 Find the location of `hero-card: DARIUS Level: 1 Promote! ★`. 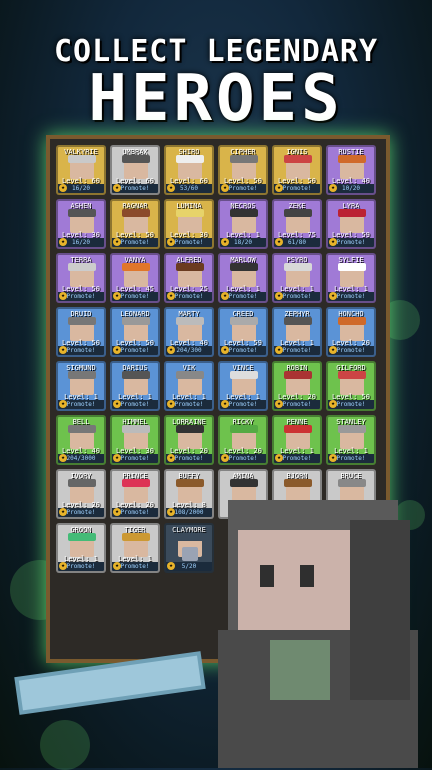

hero-card: DARIUS Level: 1 Promote! ★ is located at coordinates (135, 386).